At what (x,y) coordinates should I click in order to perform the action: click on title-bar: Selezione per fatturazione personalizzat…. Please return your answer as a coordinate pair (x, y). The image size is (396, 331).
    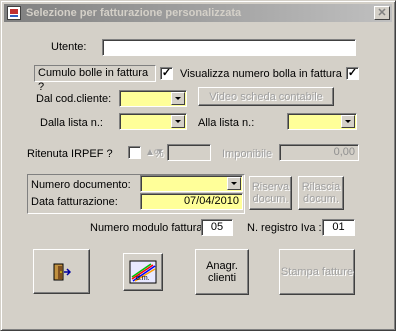
    Looking at the image, I should click on (198, 13).